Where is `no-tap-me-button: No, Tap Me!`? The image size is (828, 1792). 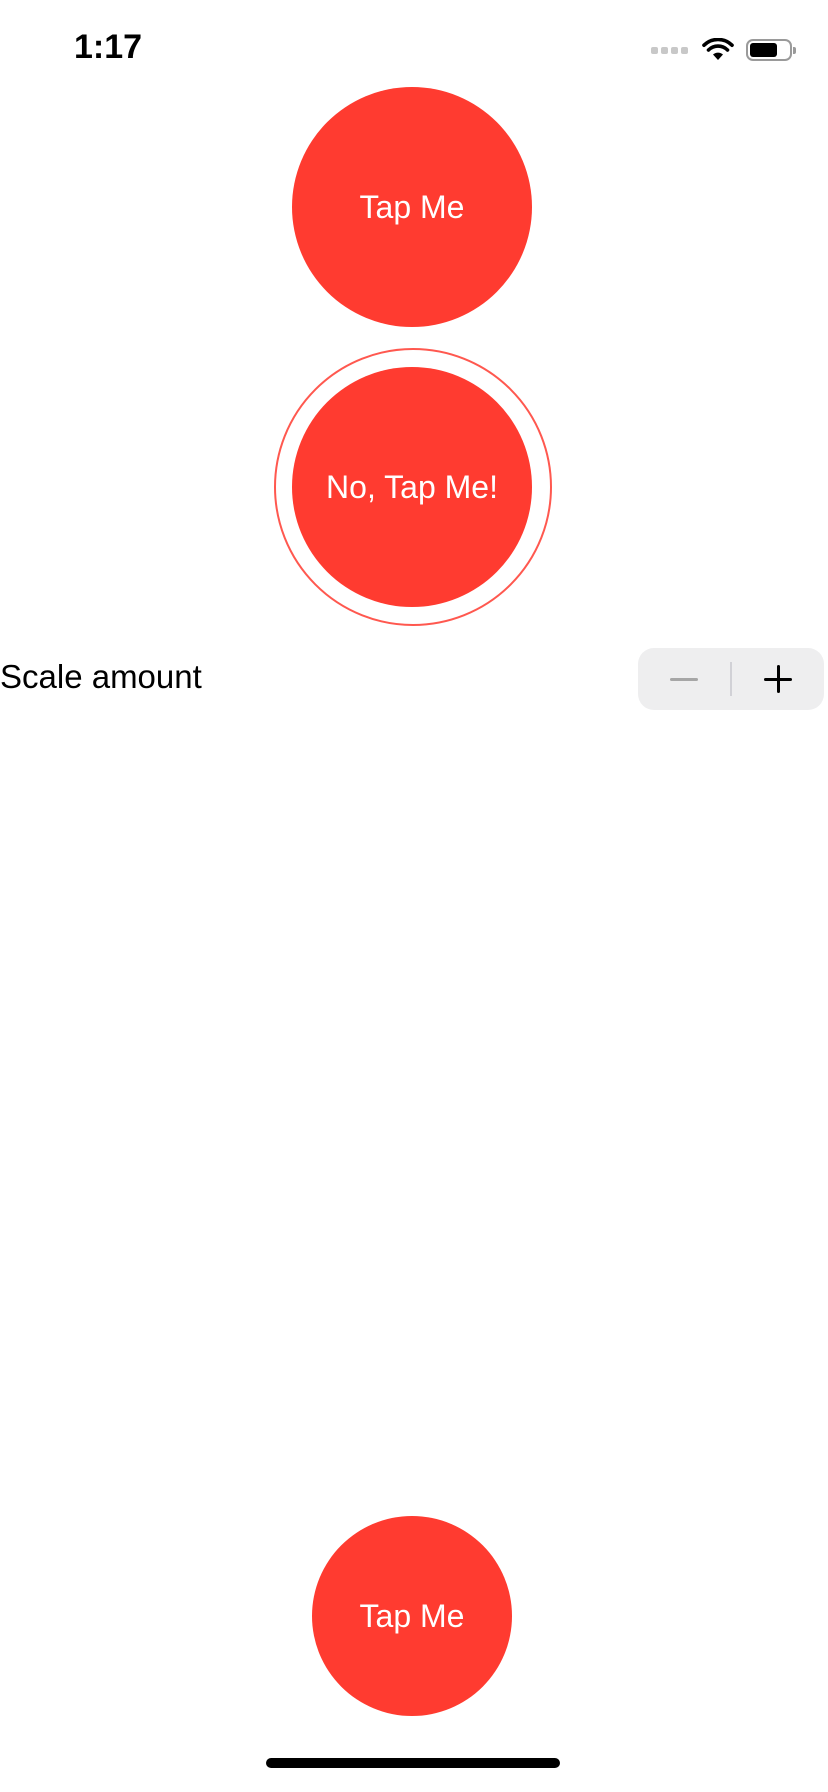 no-tap-me-button: No, Tap Me! is located at coordinates (412, 487).